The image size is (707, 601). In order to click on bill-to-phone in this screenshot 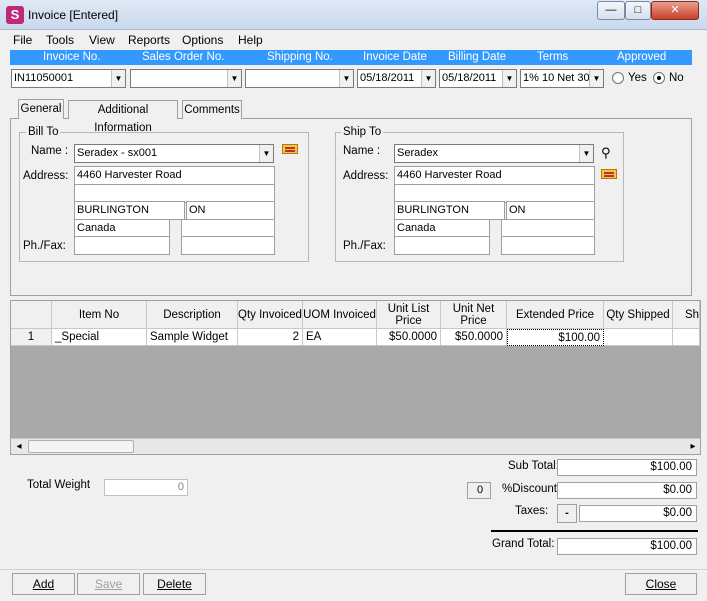, I will do `click(122, 245)`.